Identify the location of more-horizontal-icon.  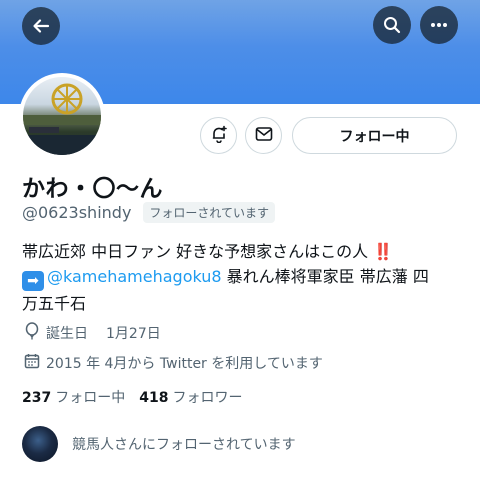
(439, 25).